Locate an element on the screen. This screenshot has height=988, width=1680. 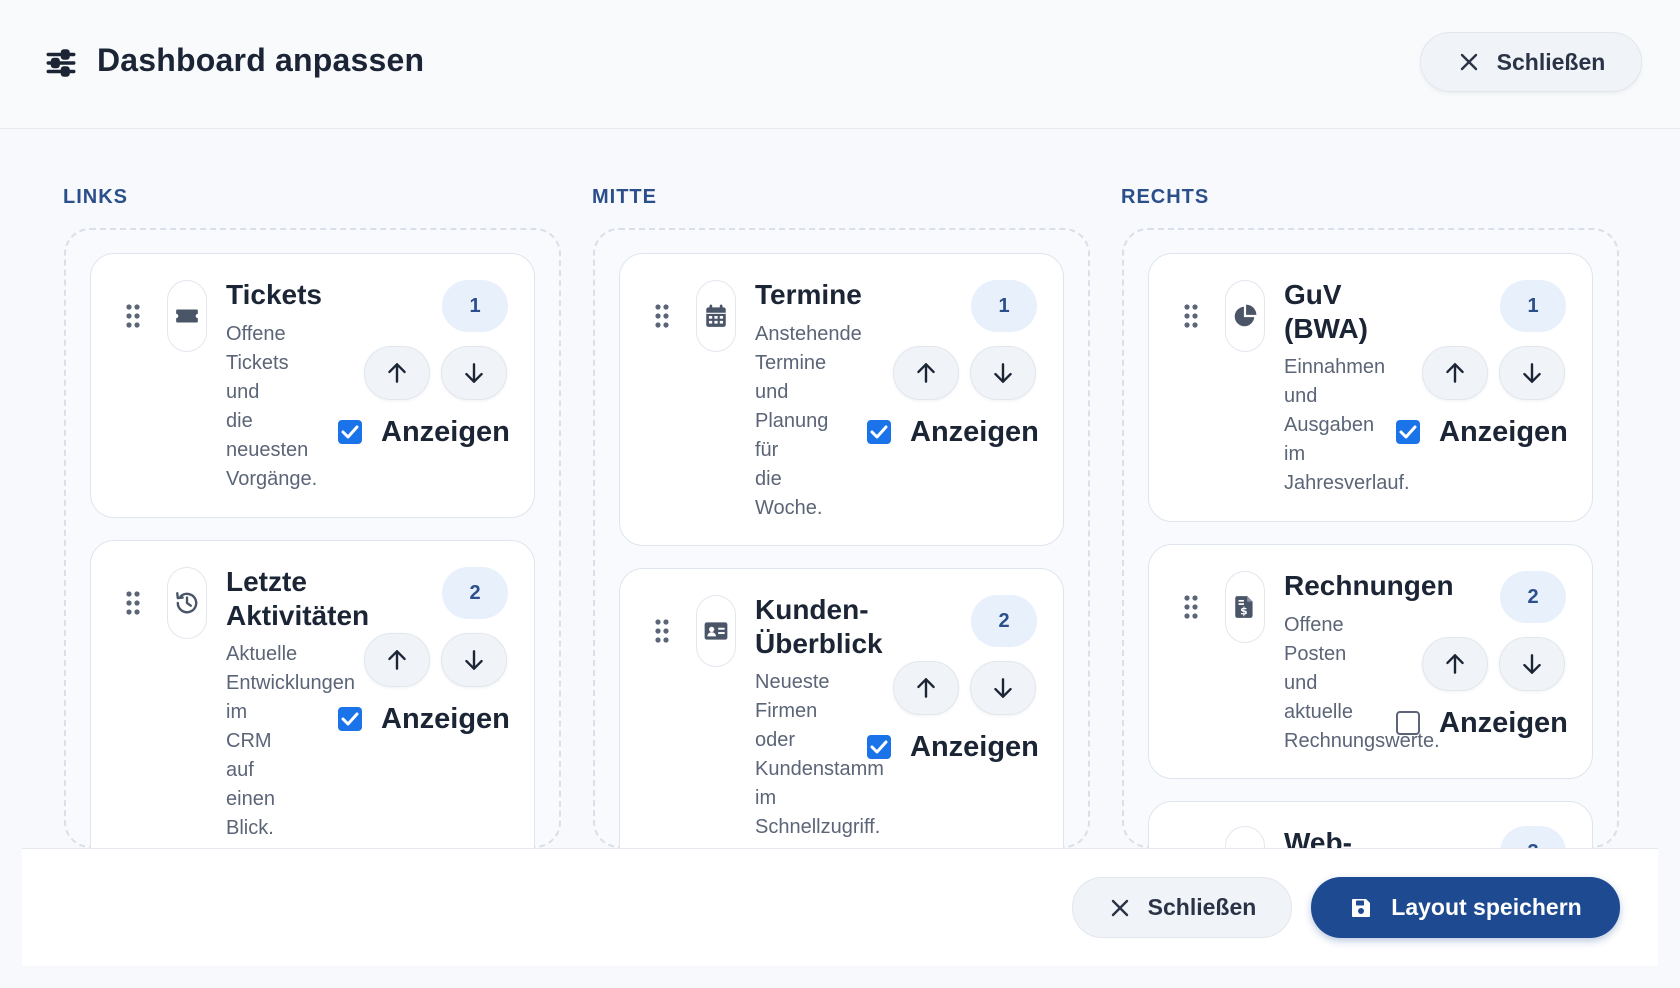
widget-title: Kunden- Überblick is located at coordinates (819, 626).